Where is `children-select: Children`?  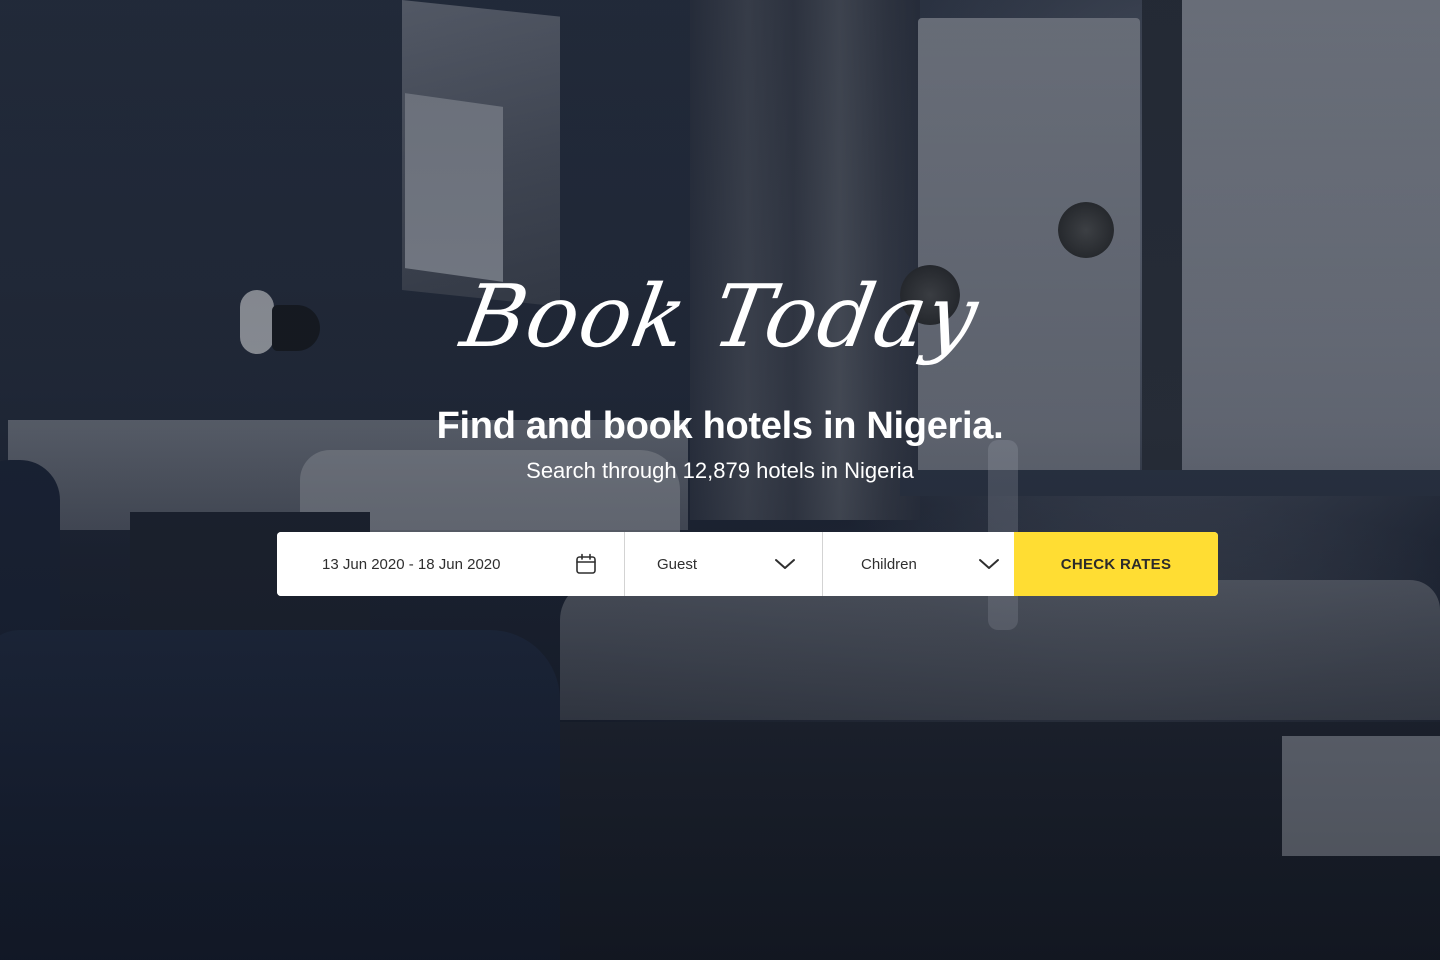
children-select: Children is located at coordinates (918, 564).